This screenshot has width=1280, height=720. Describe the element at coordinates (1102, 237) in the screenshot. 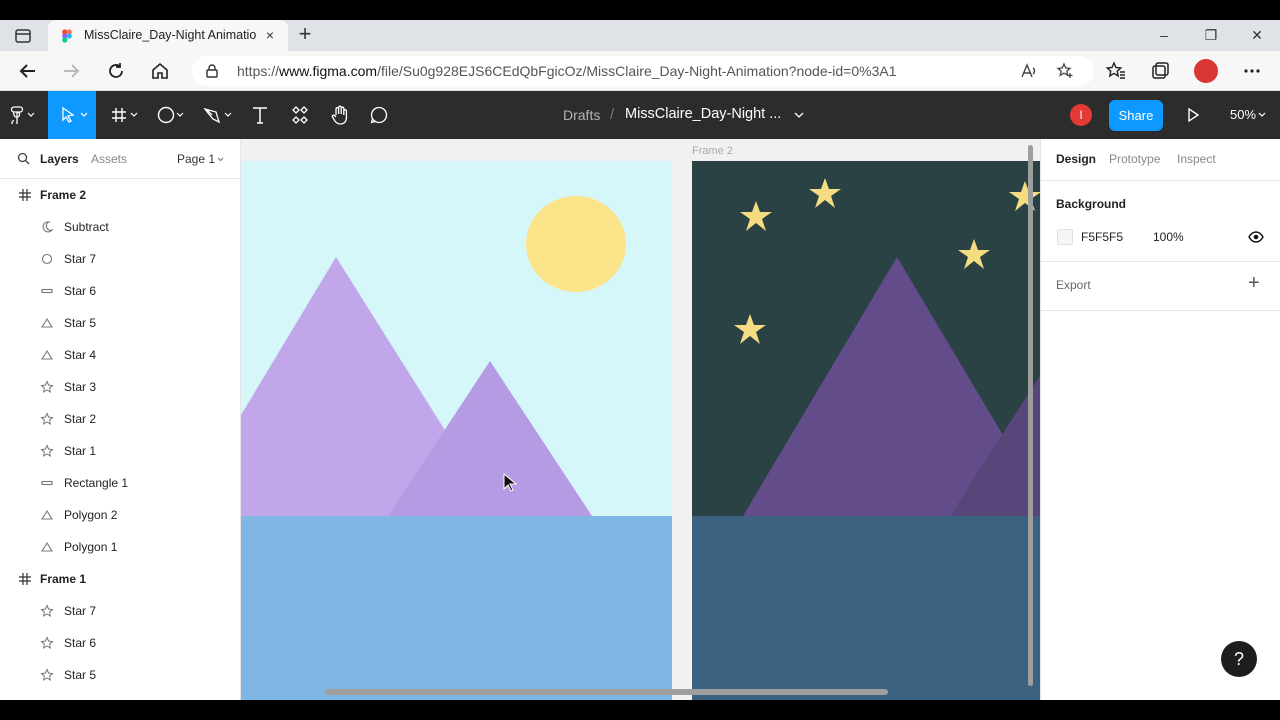

I see `background-hex-input: F5F5F5` at that location.